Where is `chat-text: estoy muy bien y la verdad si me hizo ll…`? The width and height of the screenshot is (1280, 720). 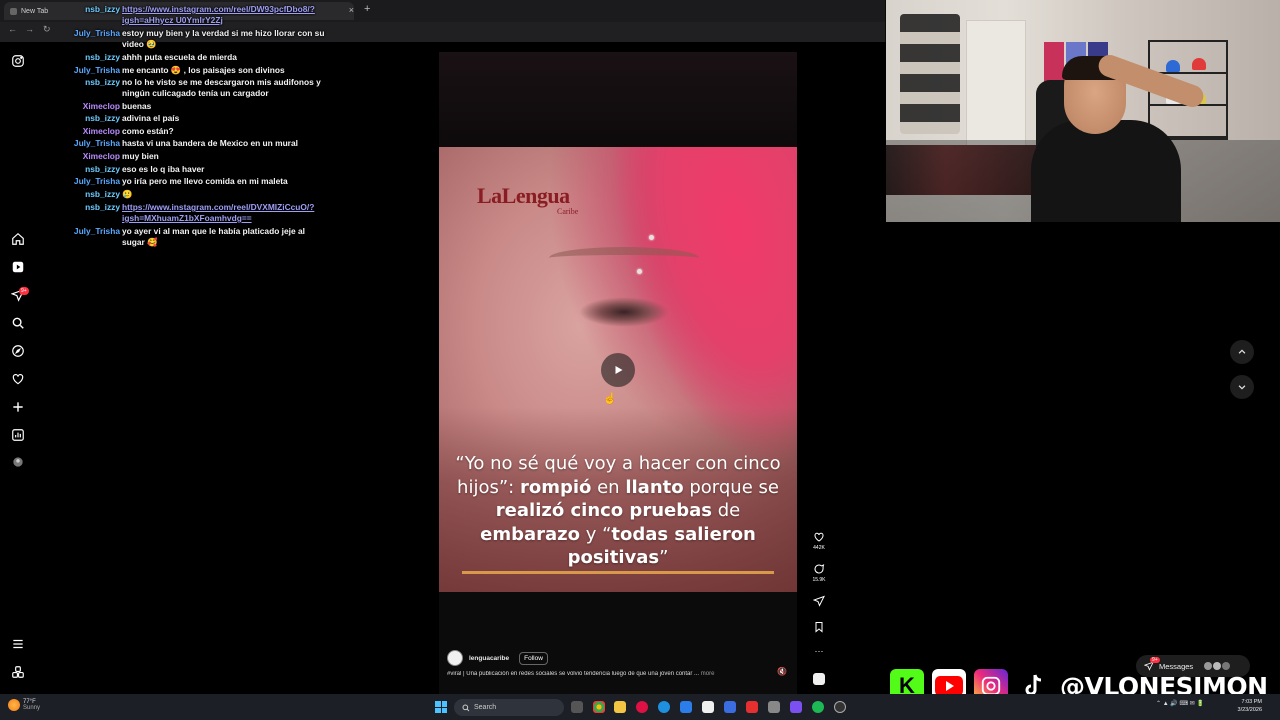 chat-text: estoy muy bien y la verdad si me hizo ll… is located at coordinates (223, 38).